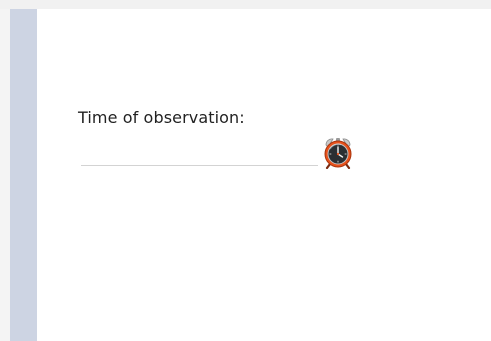  I want to click on alarm-clock-icon, so click(338, 153).